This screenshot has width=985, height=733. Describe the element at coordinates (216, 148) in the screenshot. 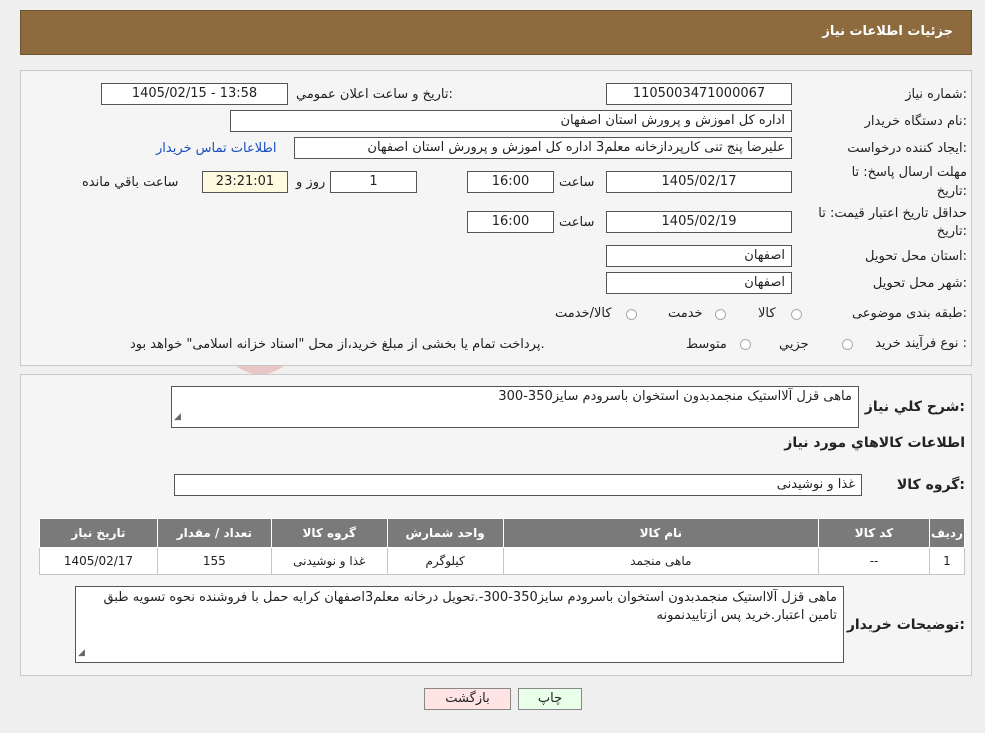

I see `buyer-contact-link: اطلاعات تماس خریدار` at that location.